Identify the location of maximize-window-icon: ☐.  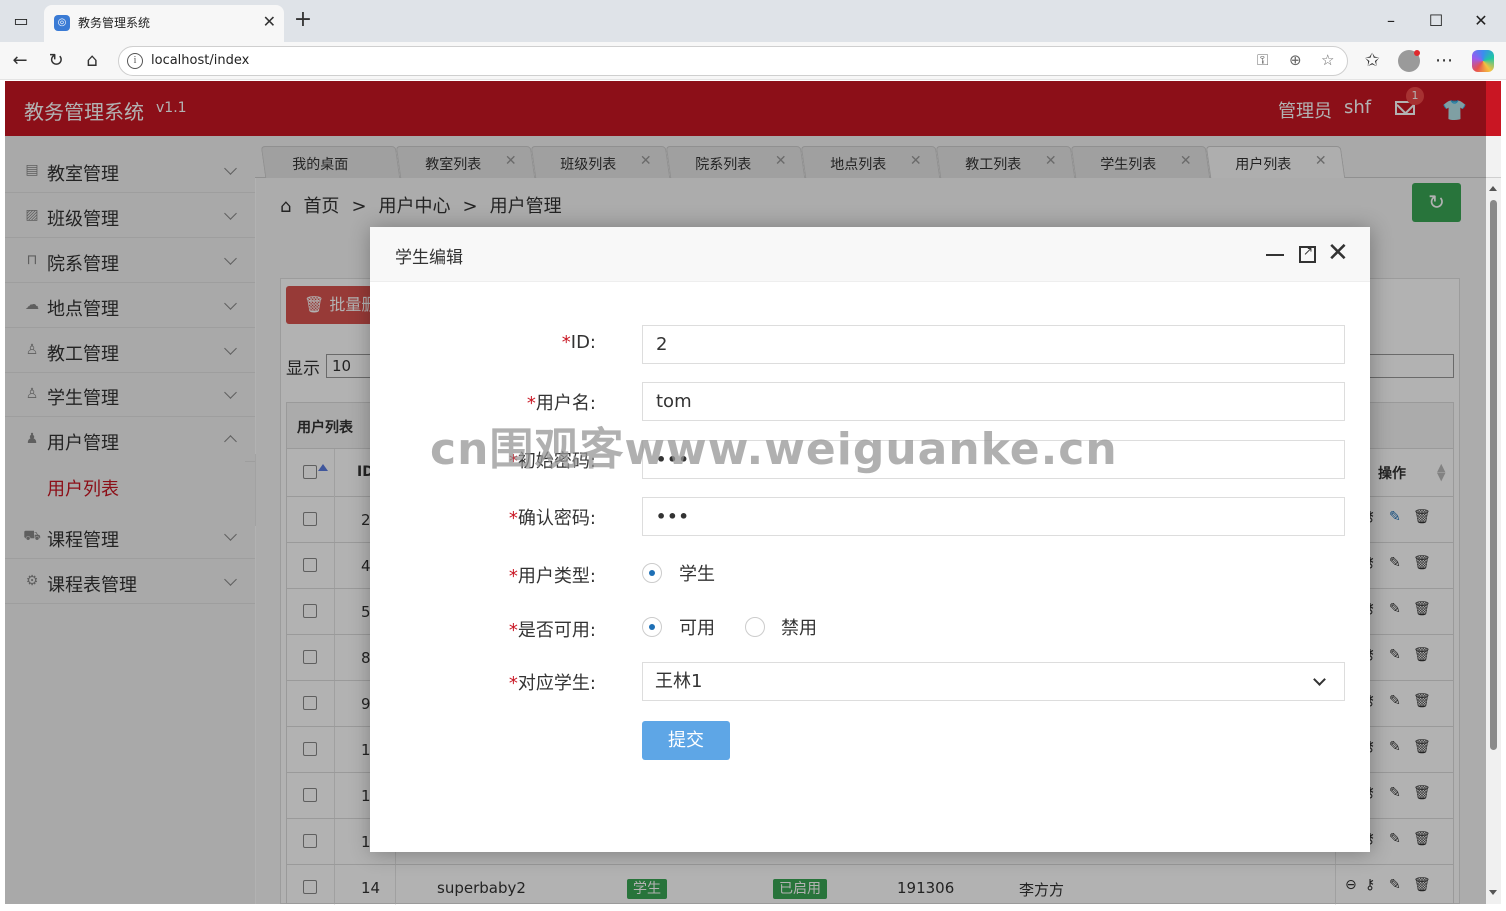
(1436, 21).